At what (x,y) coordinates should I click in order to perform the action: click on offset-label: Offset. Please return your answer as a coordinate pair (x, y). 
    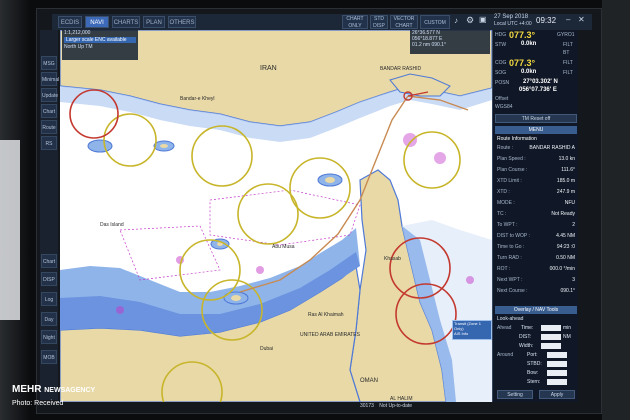
    Looking at the image, I should click on (502, 99).